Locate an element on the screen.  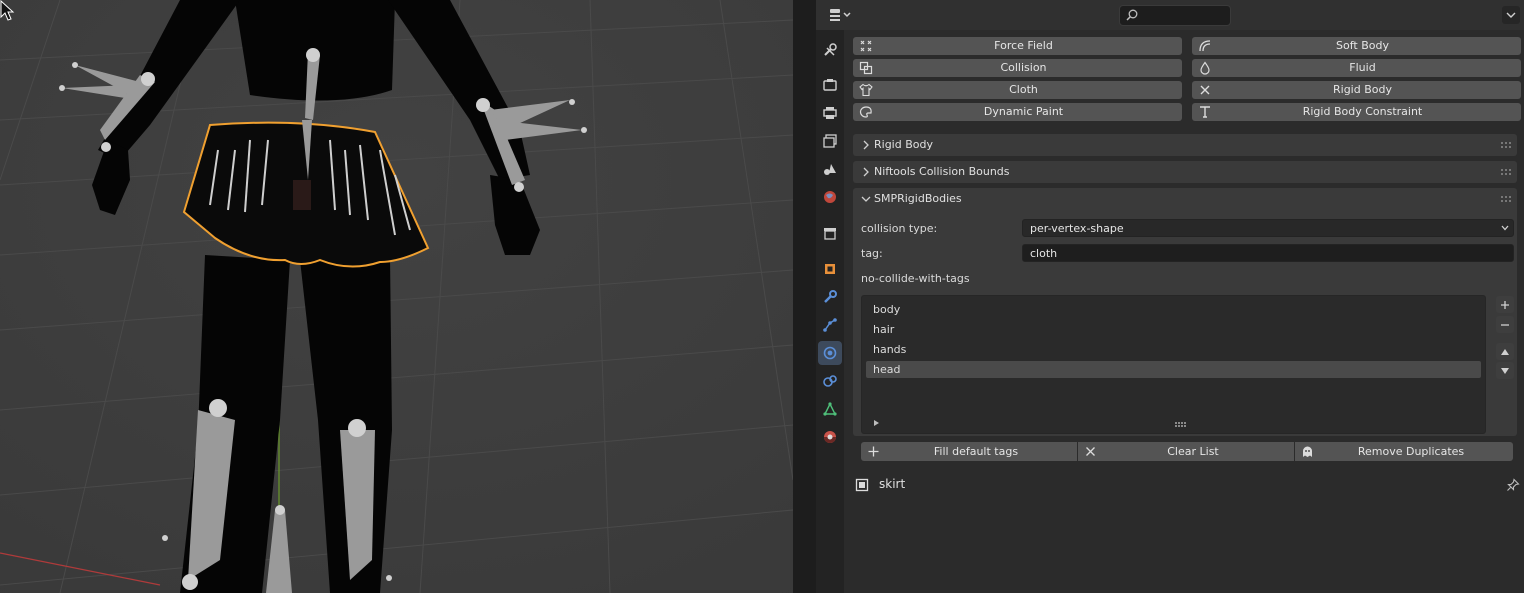
tag-label: tag: is located at coordinates (872, 253).